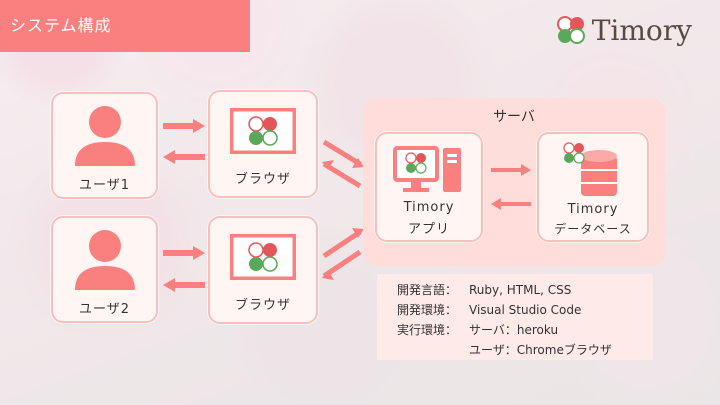  I want to click on logo: Timory, so click(624, 30).